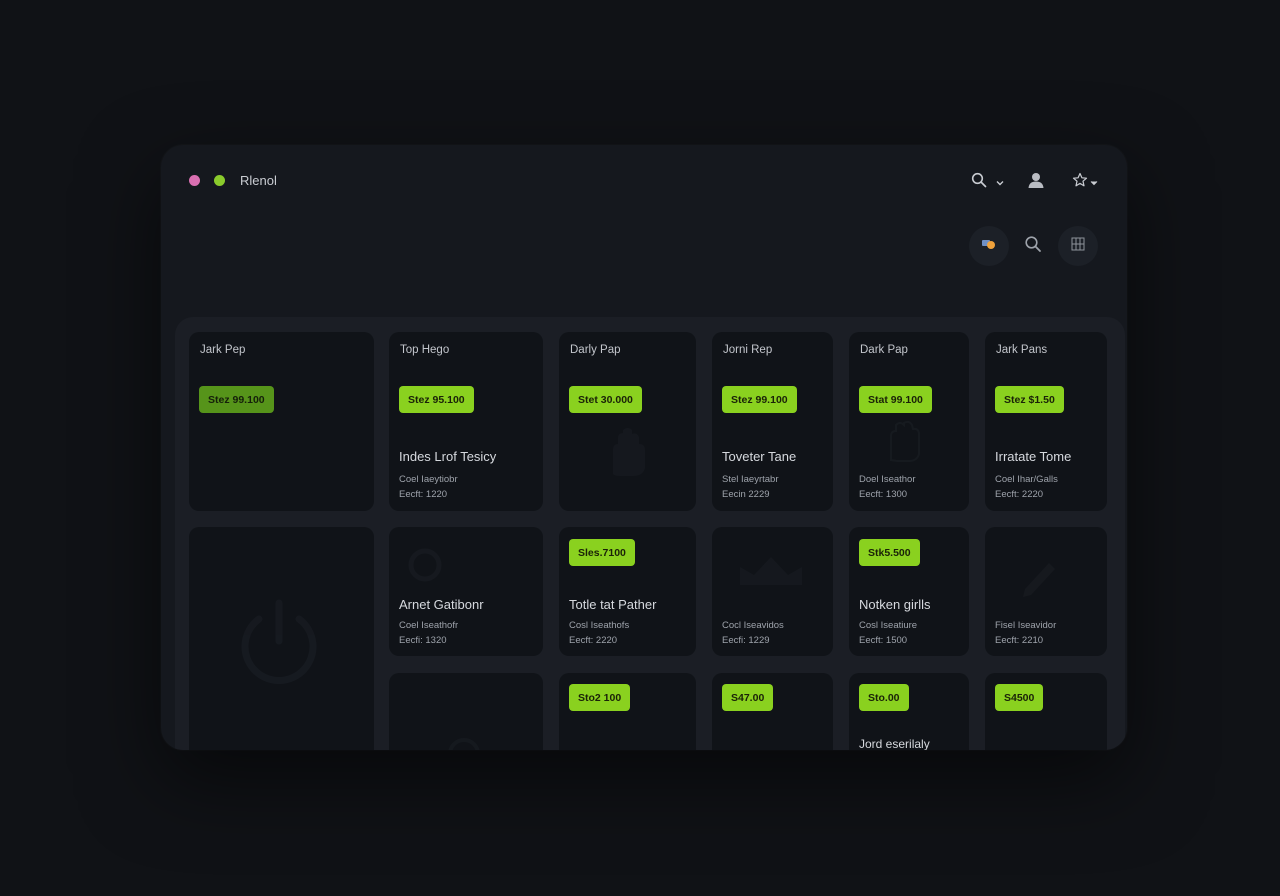  I want to click on window-dot-pink, so click(194, 180).